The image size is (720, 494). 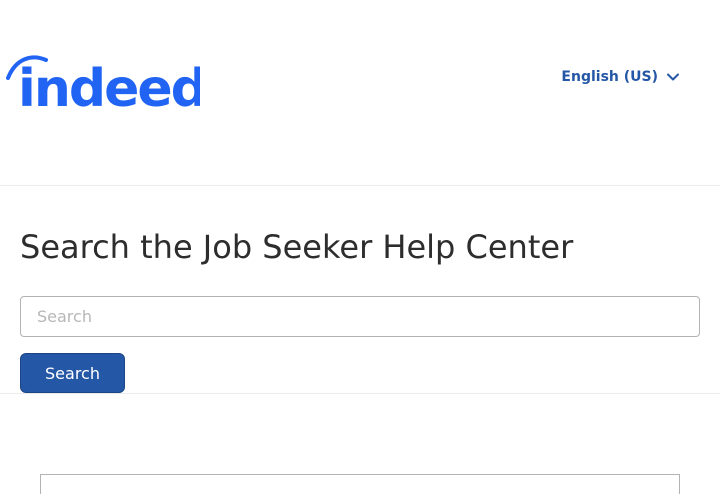 I want to click on indeed-logo: indeed, so click(x=102, y=82).